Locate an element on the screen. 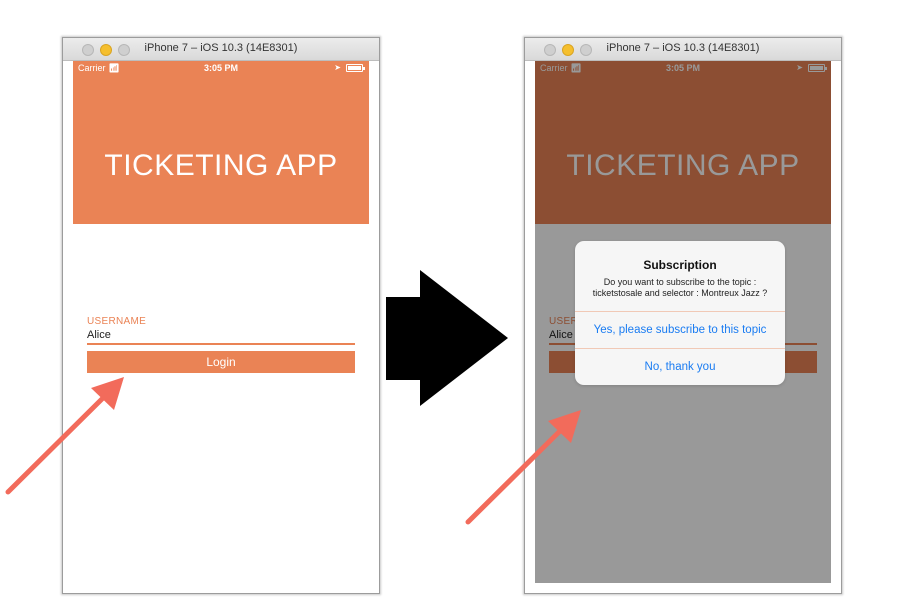 The width and height of the screenshot is (916, 608). transition-arrow-icon is located at coordinates (447, 338).